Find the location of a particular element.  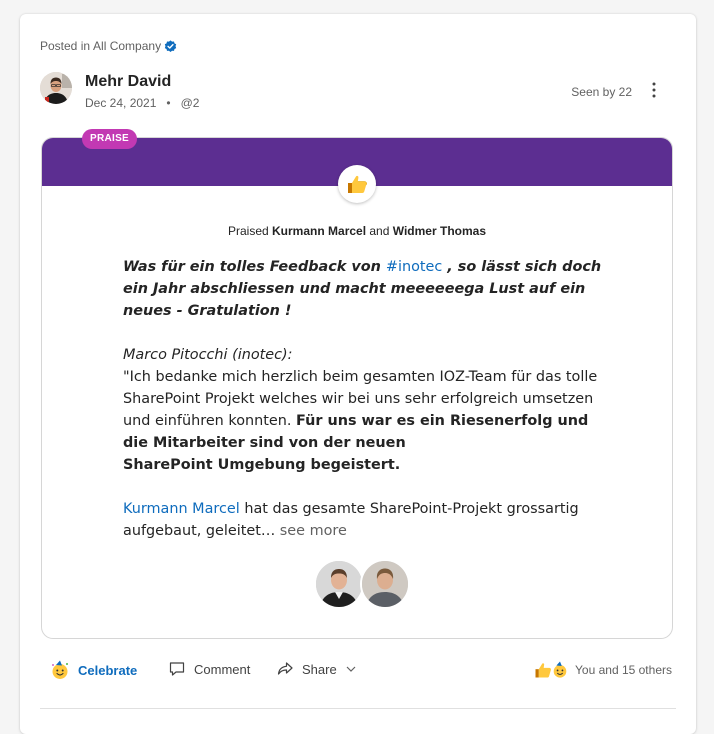

praised-and-word: and is located at coordinates (379, 231).